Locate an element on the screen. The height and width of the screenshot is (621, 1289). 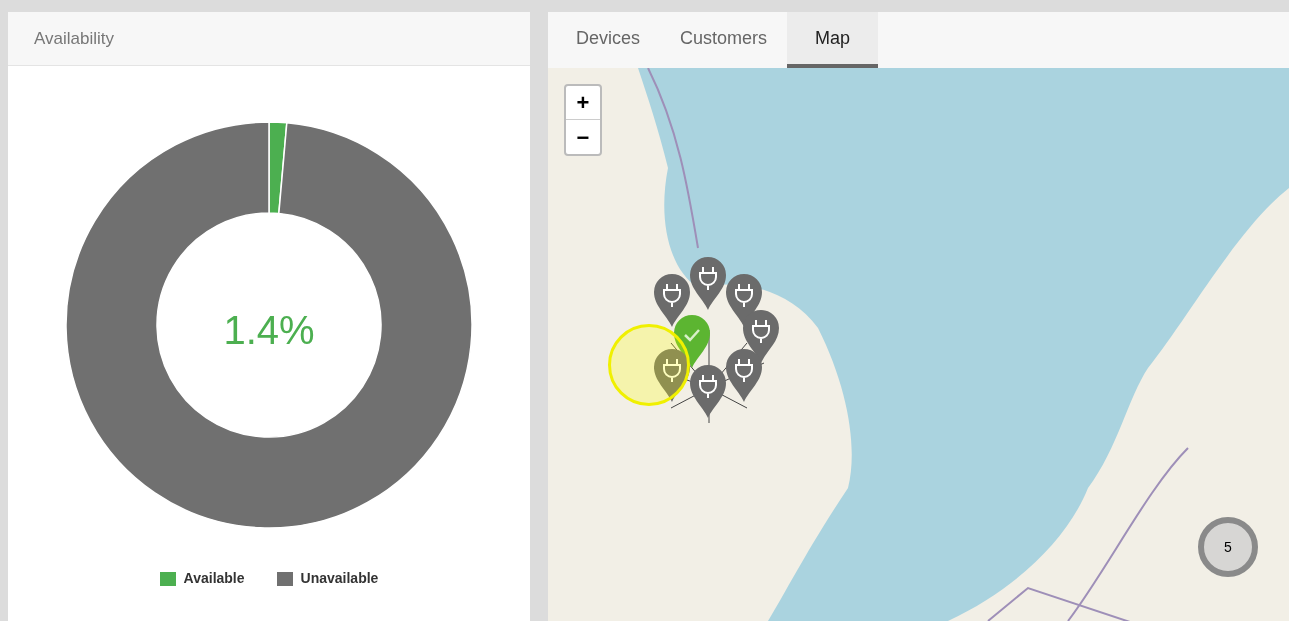
panel-title: Availability is located at coordinates (74, 38).